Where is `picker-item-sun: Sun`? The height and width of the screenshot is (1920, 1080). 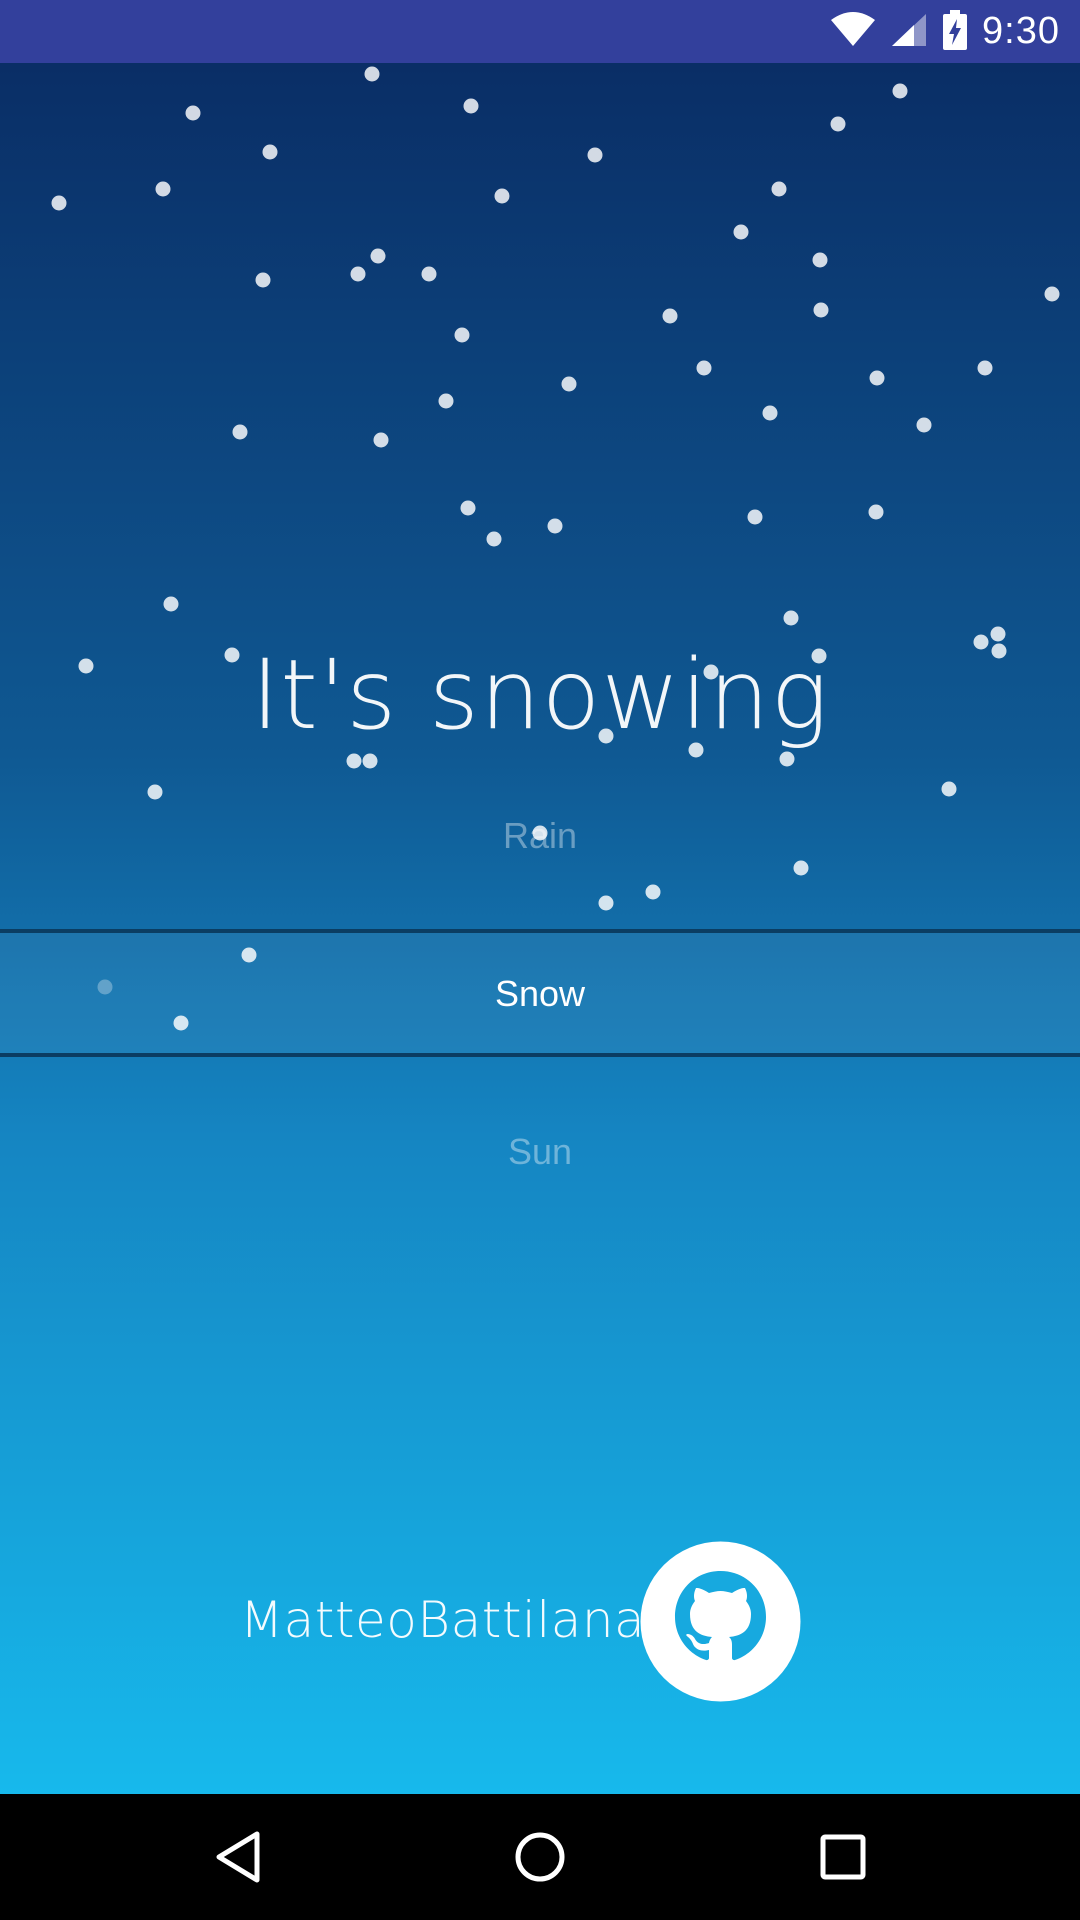 picker-item-sun: Sun is located at coordinates (540, 1152).